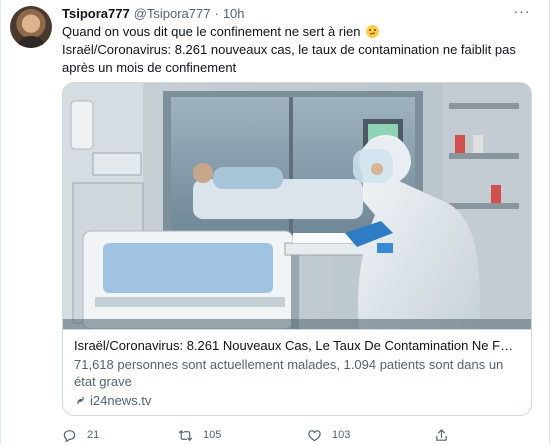  I want to click on like-button: 103, so click(328, 435).